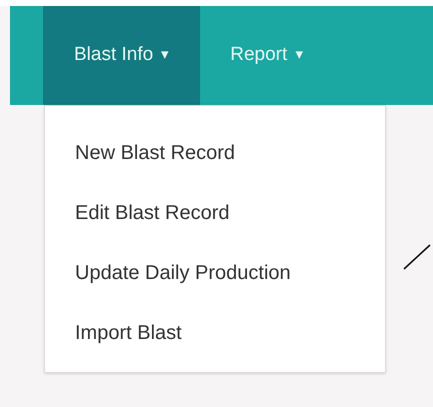 Image resolution: width=433 pixels, height=407 pixels. Describe the element at coordinates (215, 273) in the screenshot. I see `menu-item: Update Daily Production` at that location.